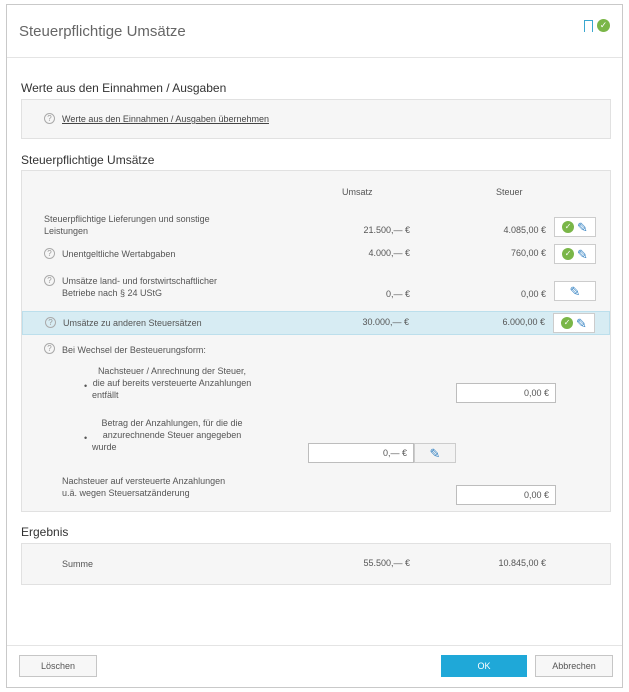 The width and height of the screenshot is (629, 692). I want to click on row-steuer-value: 4.085,00 €, so click(524, 230).